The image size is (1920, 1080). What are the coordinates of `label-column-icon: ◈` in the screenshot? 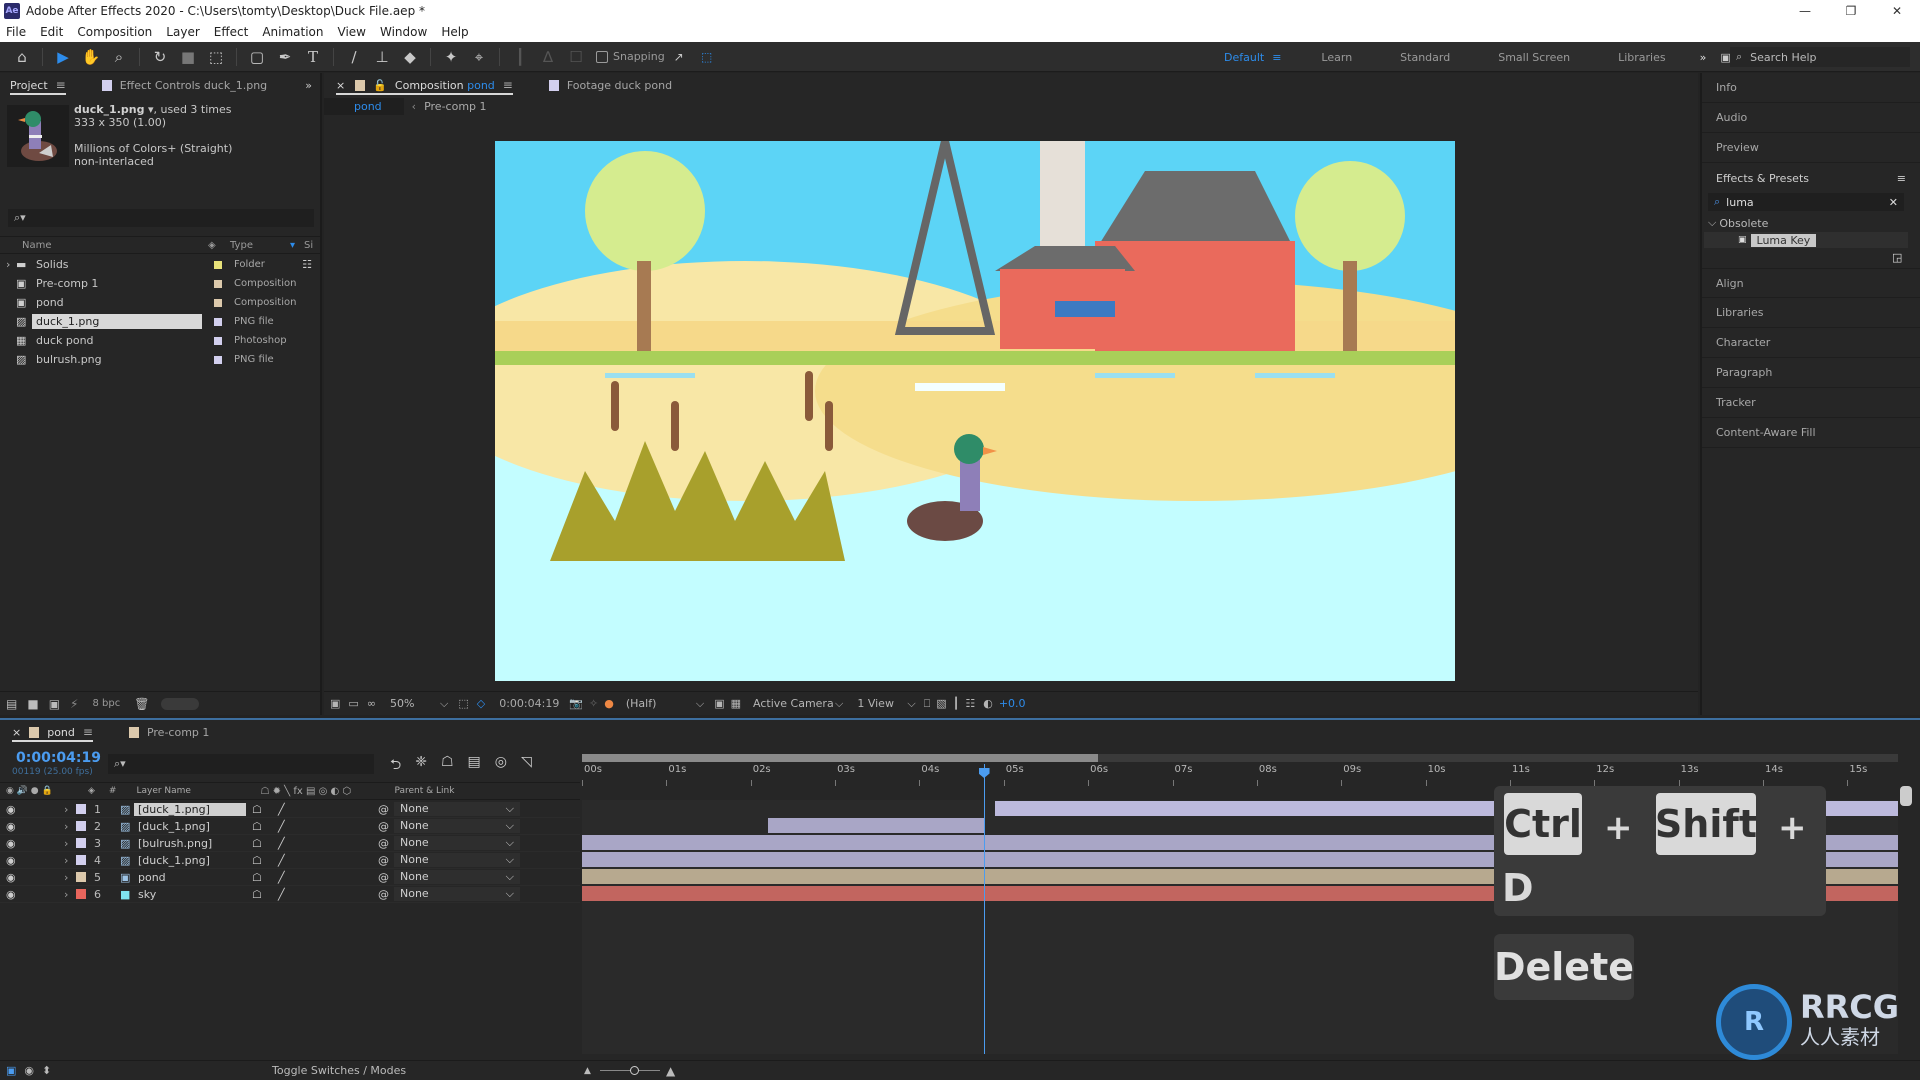 It's located at (219, 245).